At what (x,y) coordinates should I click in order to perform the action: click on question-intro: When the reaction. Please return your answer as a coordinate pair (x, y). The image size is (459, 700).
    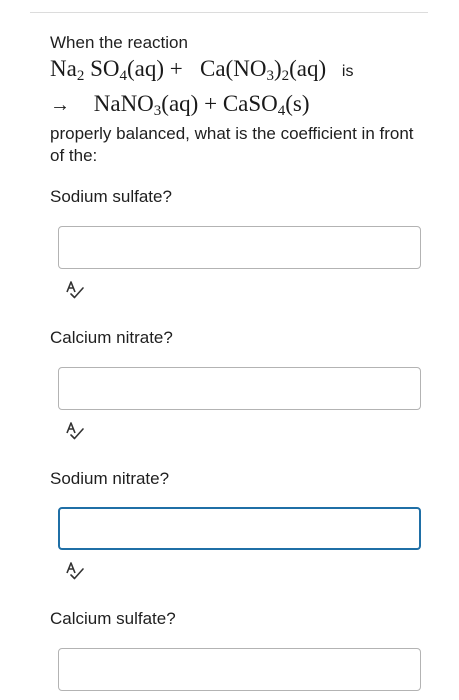
    Looking at the image, I should click on (119, 42).